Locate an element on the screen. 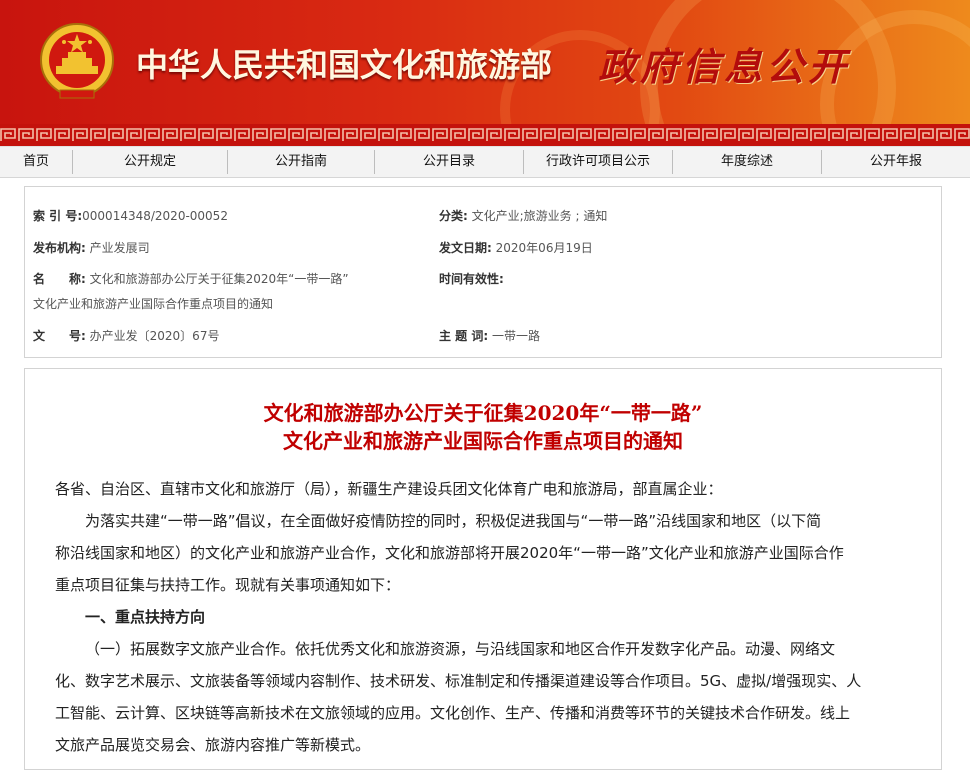 The image size is (970, 770). meta-name: 名 称: 文化和旅游部办公厅关于征集2020年“一带一路” is located at coordinates (191, 278).